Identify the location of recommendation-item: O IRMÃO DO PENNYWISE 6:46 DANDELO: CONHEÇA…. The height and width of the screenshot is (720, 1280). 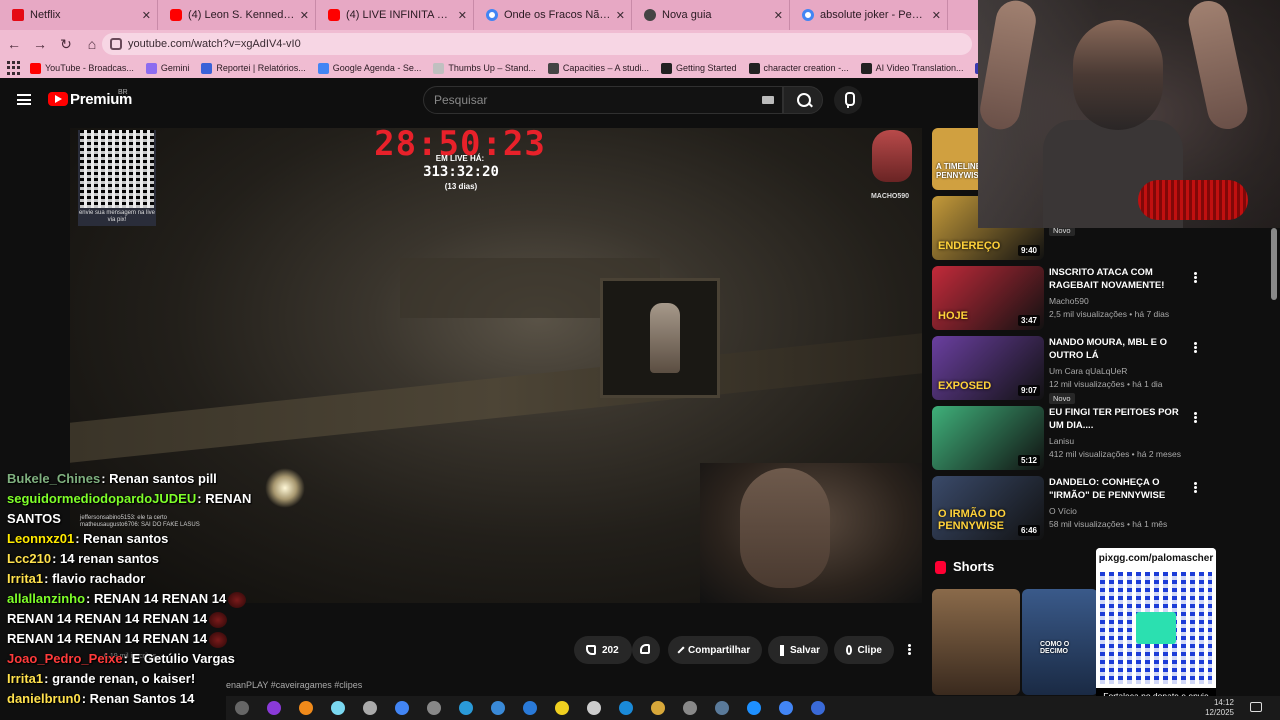
(1064, 508).